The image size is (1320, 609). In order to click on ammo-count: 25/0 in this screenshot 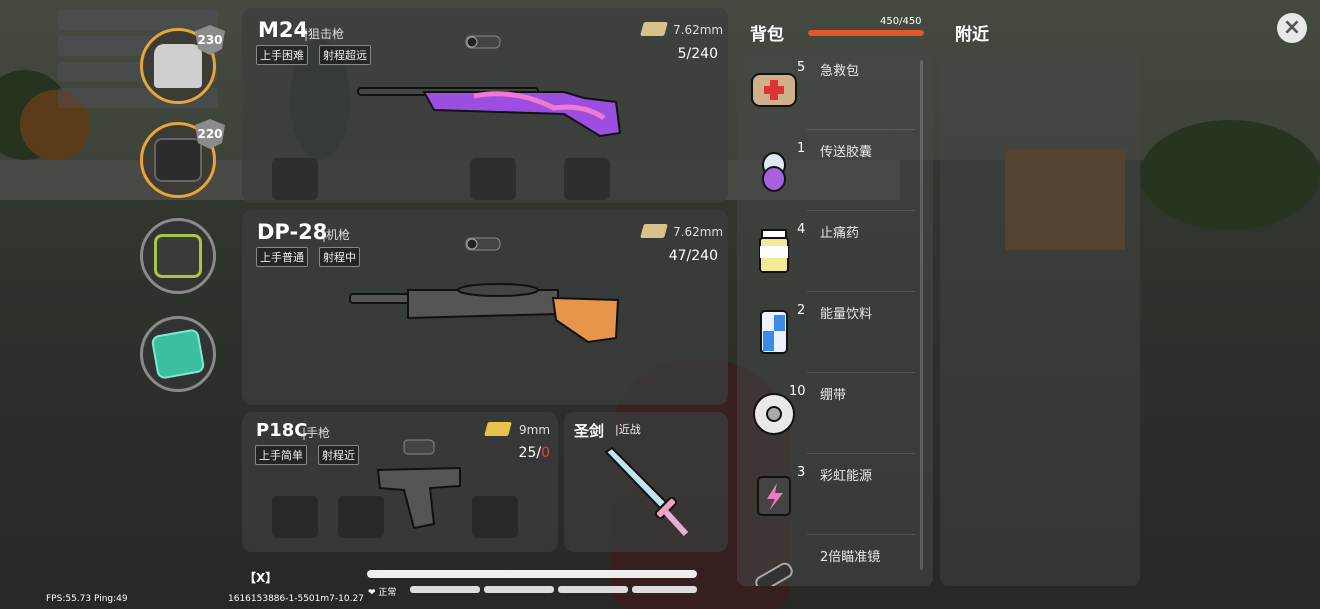, I will do `click(534, 453)`.